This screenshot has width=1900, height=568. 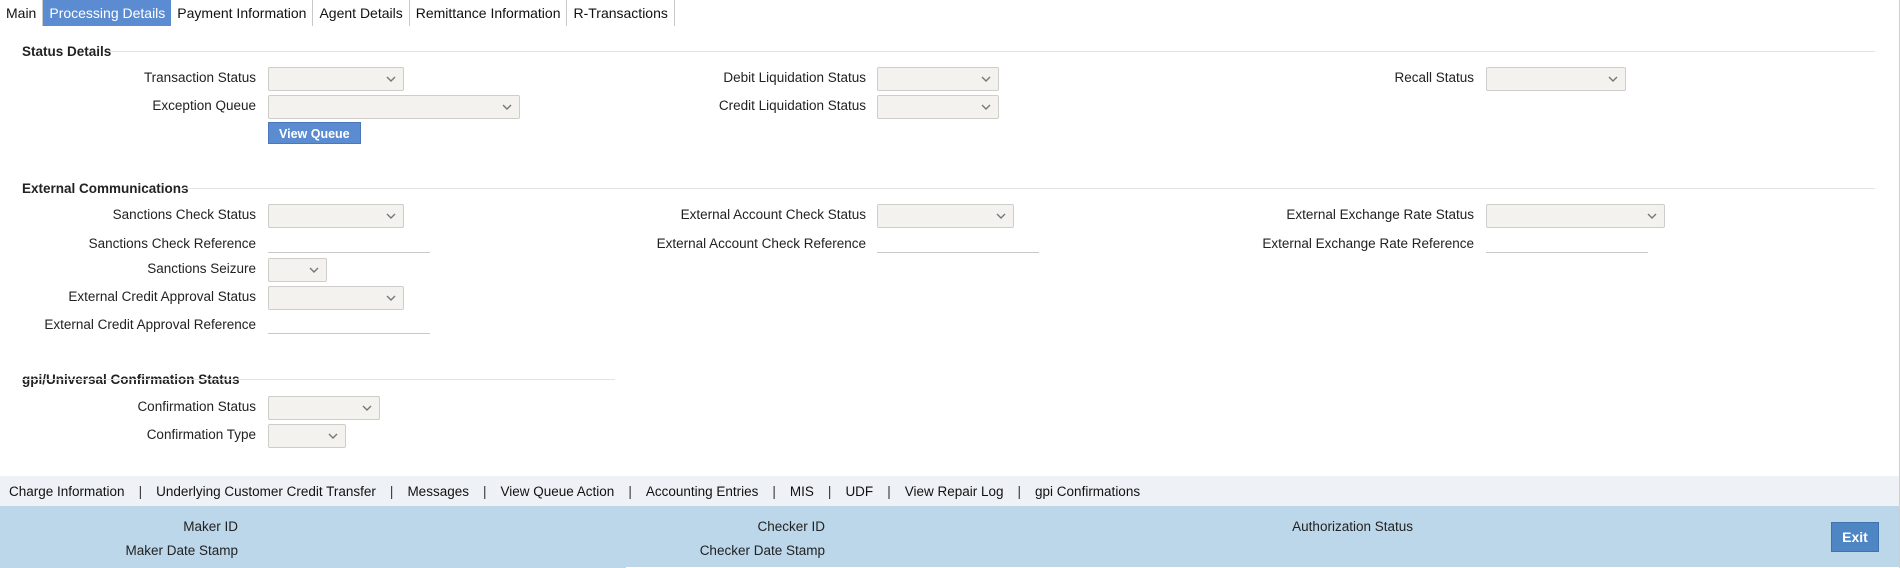 What do you see at coordinates (791, 526) in the screenshot?
I see `checker-id-label: Checker ID` at bounding box center [791, 526].